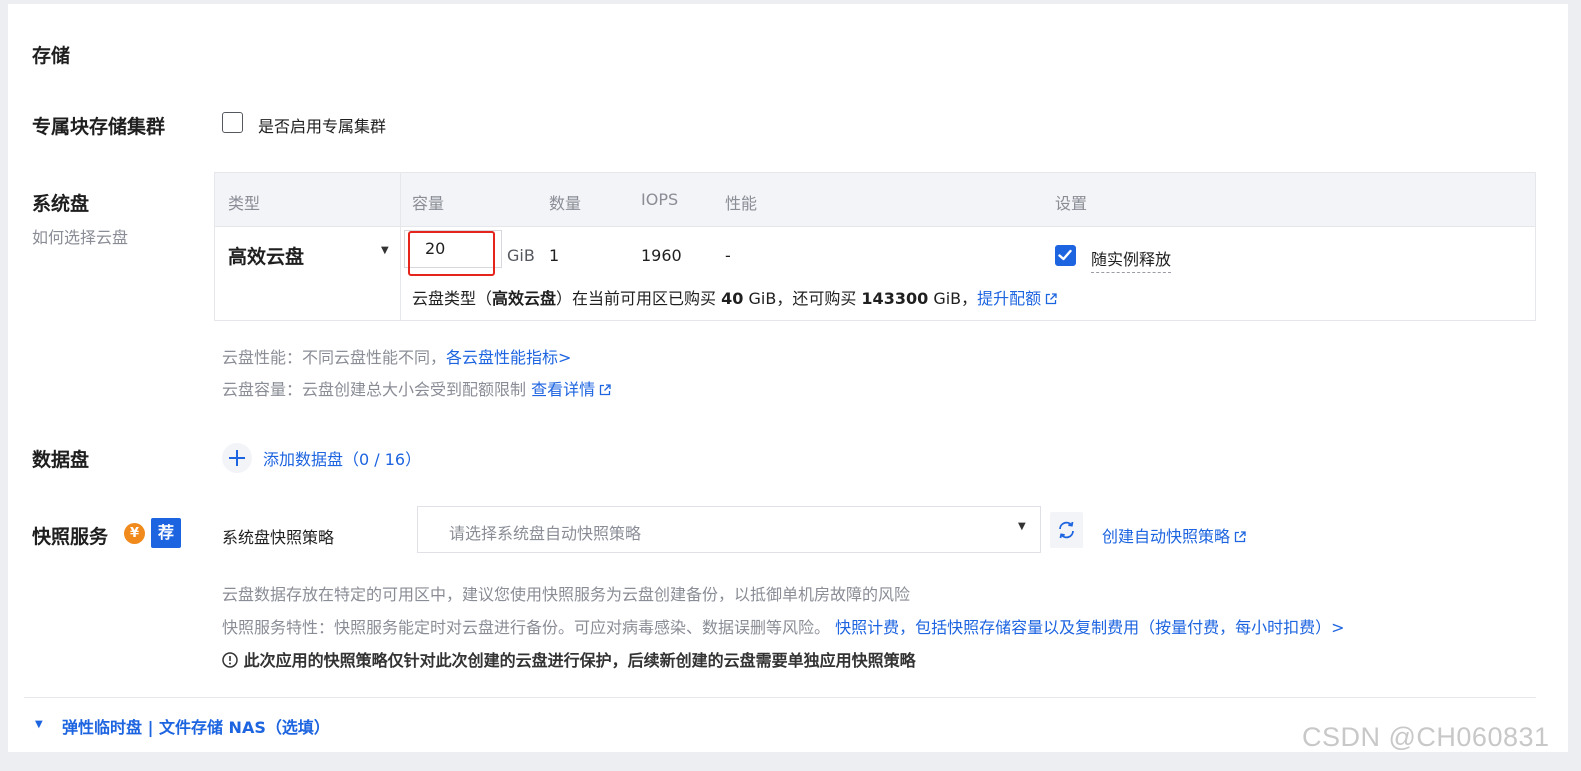 The height and width of the screenshot is (771, 1581). Describe the element at coordinates (278, 537) in the screenshot. I see `snapshot-policy-label: 系统盘快照策略` at that location.